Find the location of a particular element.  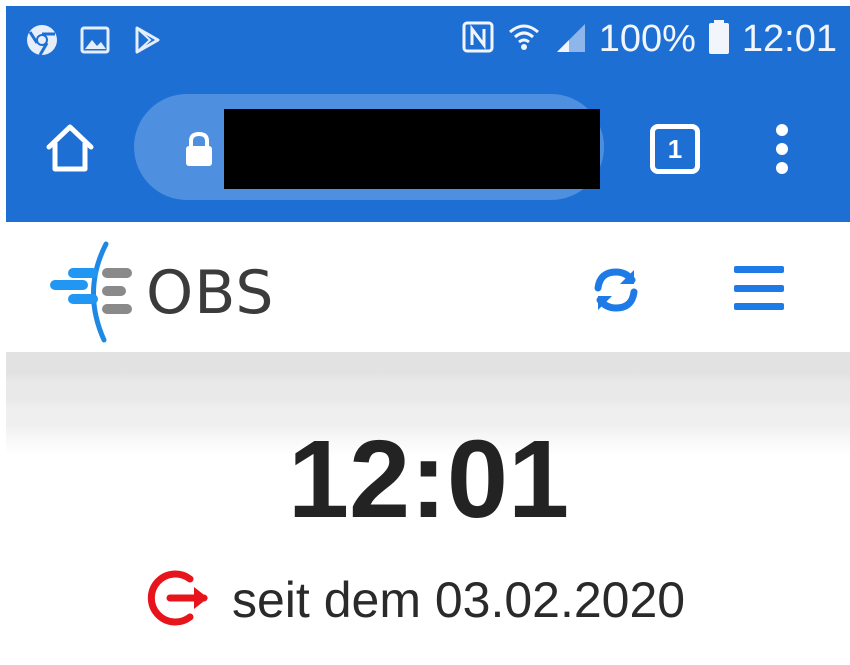

play-store-icon is located at coordinates (147, 42).